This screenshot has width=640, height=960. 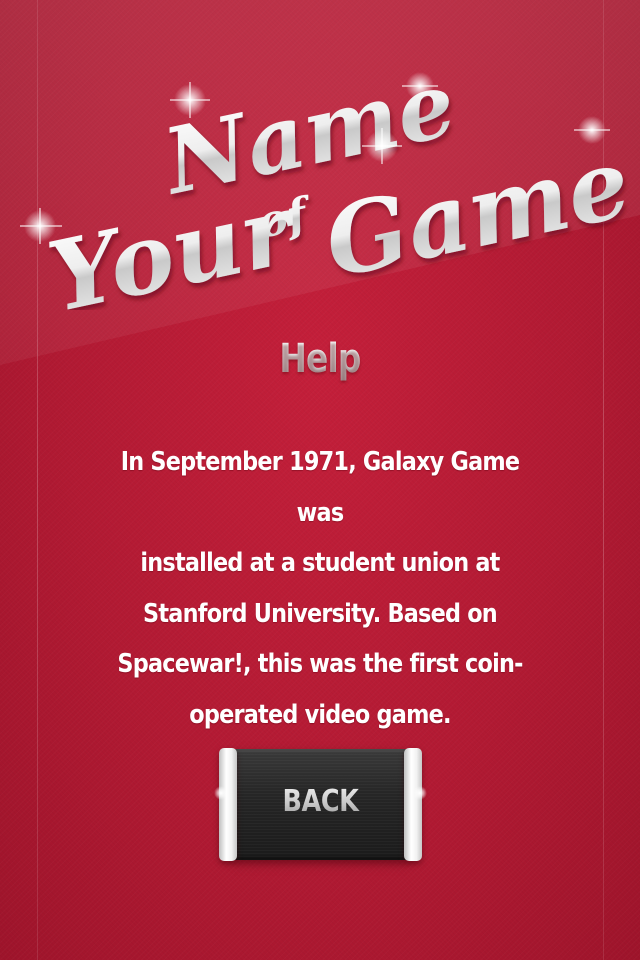 What do you see at coordinates (320, 613) in the screenshot?
I see `help-line: Stanford University. Based on` at bounding box center [320, 613].